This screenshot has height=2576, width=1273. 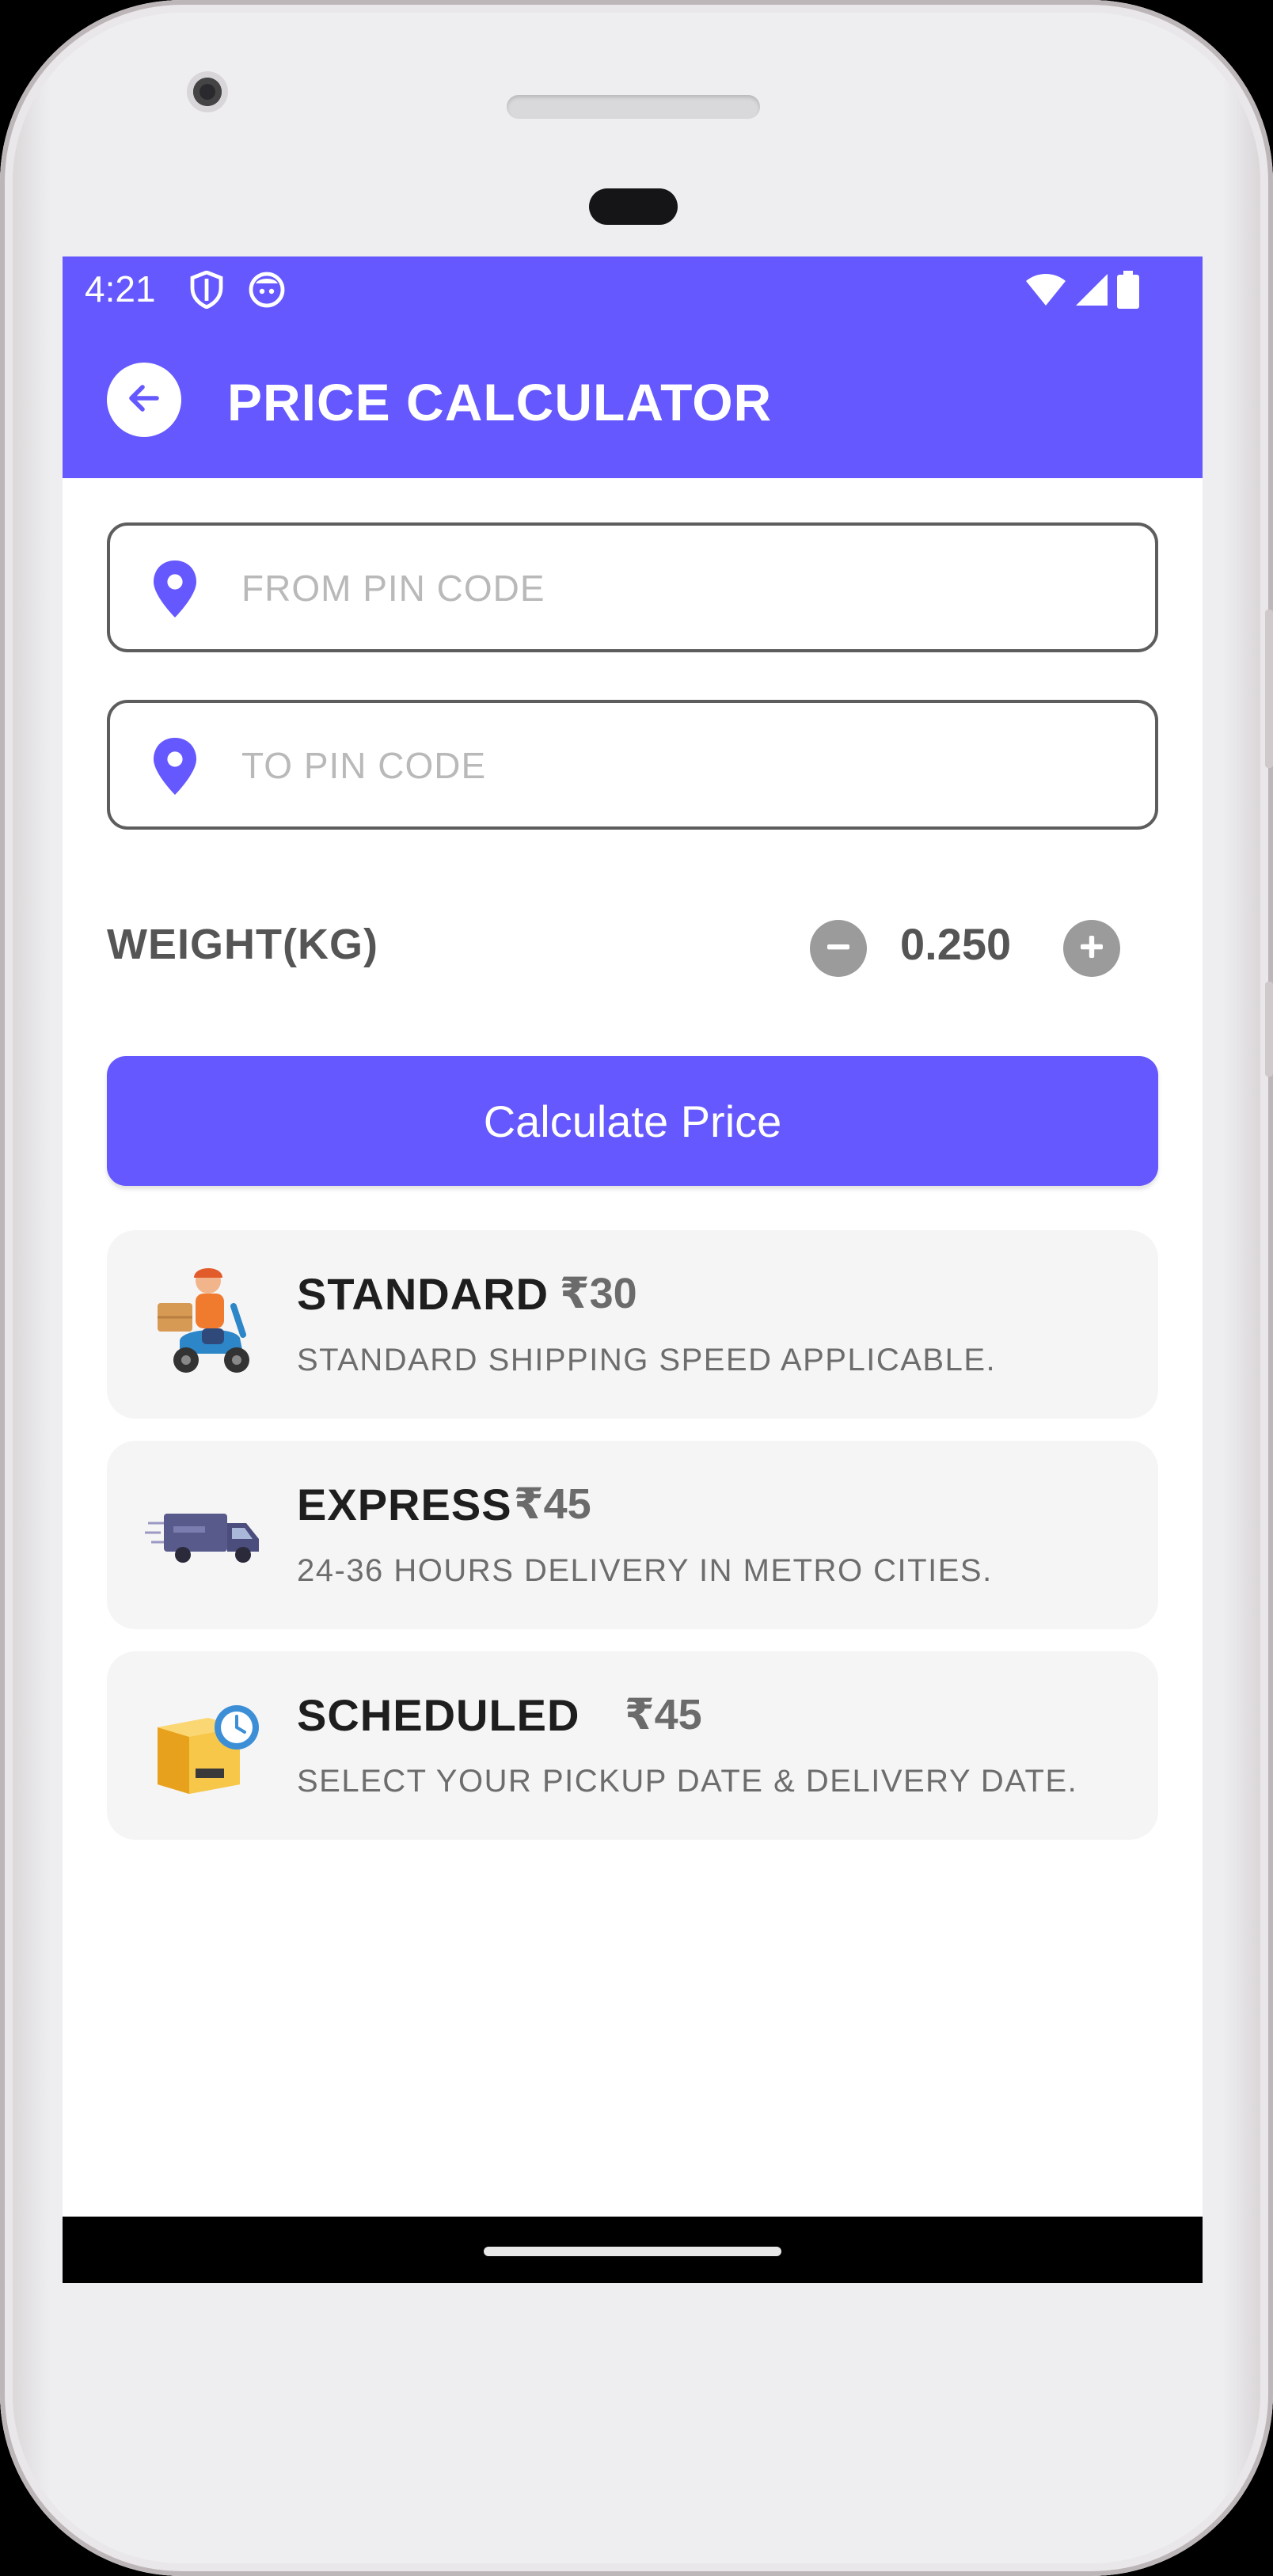 I want to click on page-title: PRICE CALCULATOR, so click(x=500, y=402).